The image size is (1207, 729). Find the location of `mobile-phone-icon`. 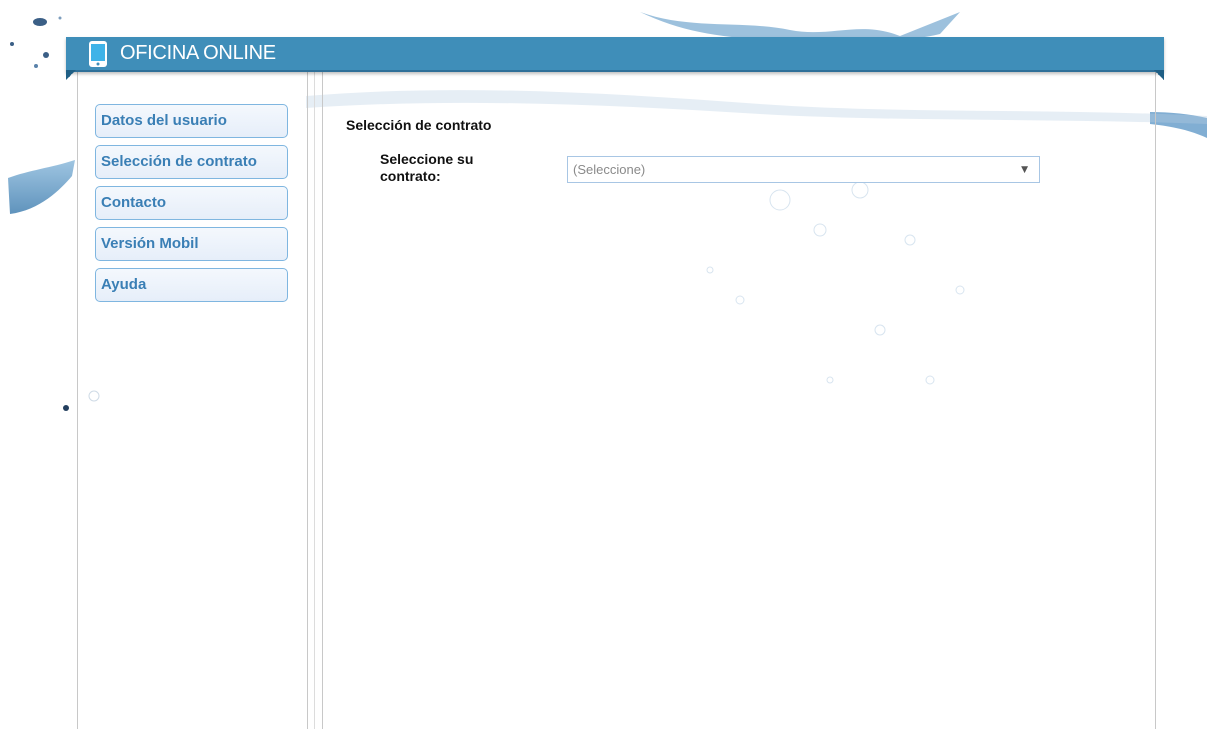

mobile-phone-icon is located at coordinates (98, 54).